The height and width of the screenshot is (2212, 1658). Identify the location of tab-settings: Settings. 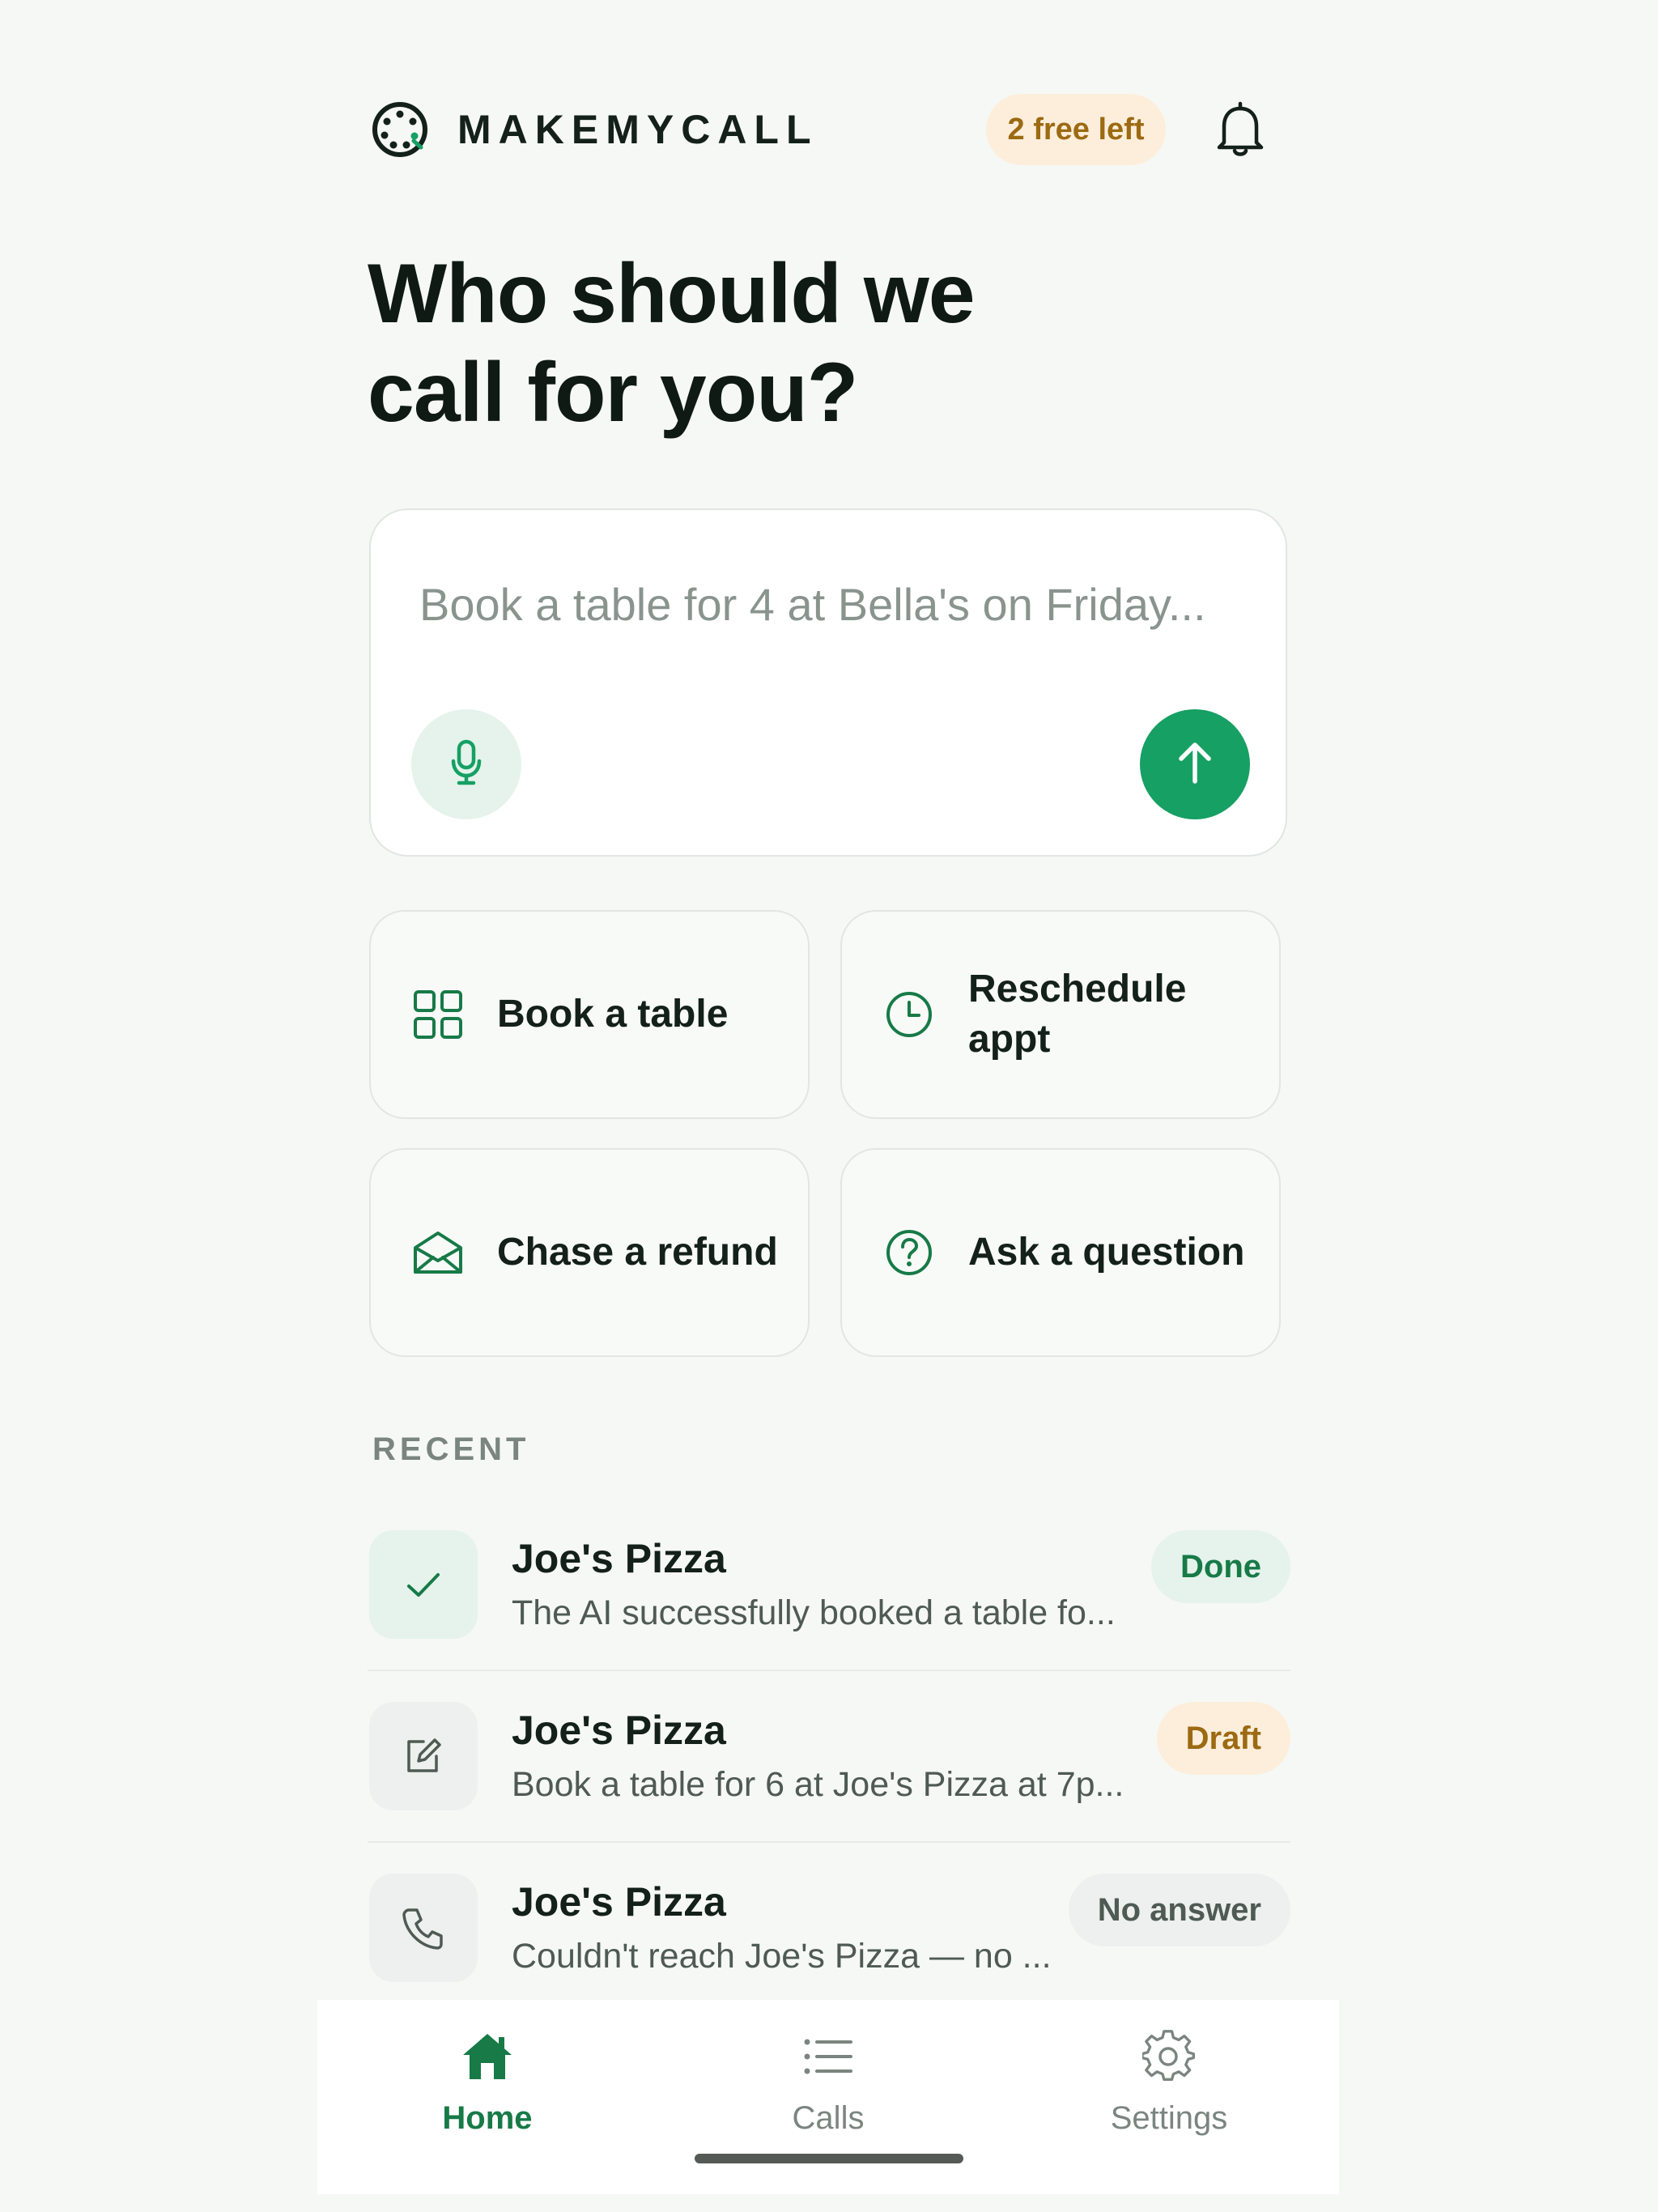
(1169, 2081).